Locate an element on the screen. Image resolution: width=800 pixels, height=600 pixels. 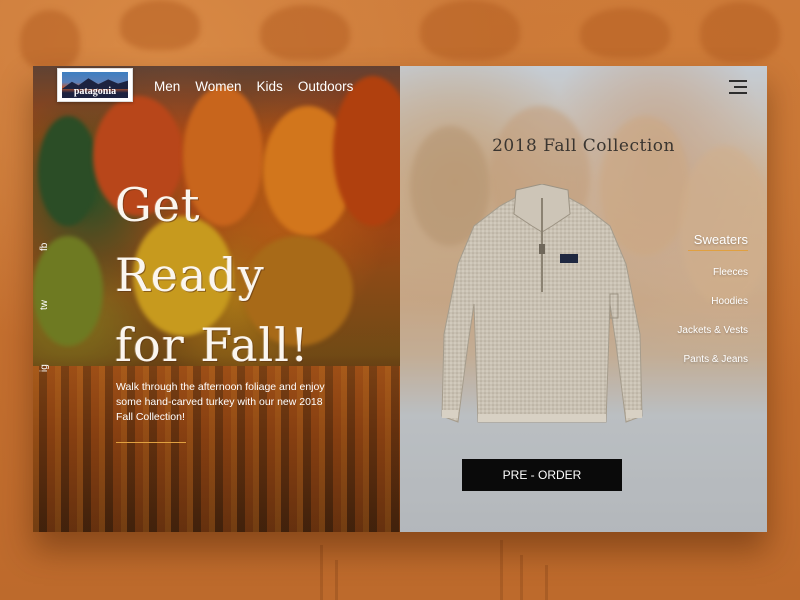
active-category-underline is located at coordinates (718, 250).